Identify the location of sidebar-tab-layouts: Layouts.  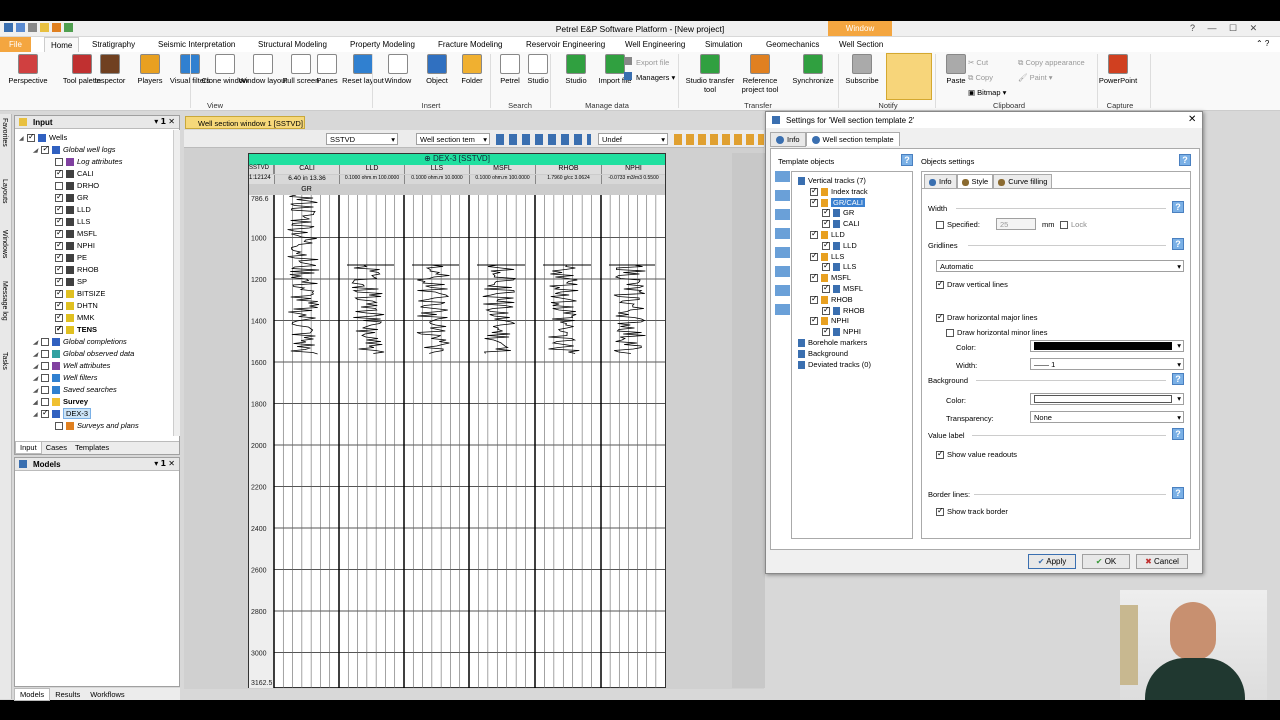
(4, 191).